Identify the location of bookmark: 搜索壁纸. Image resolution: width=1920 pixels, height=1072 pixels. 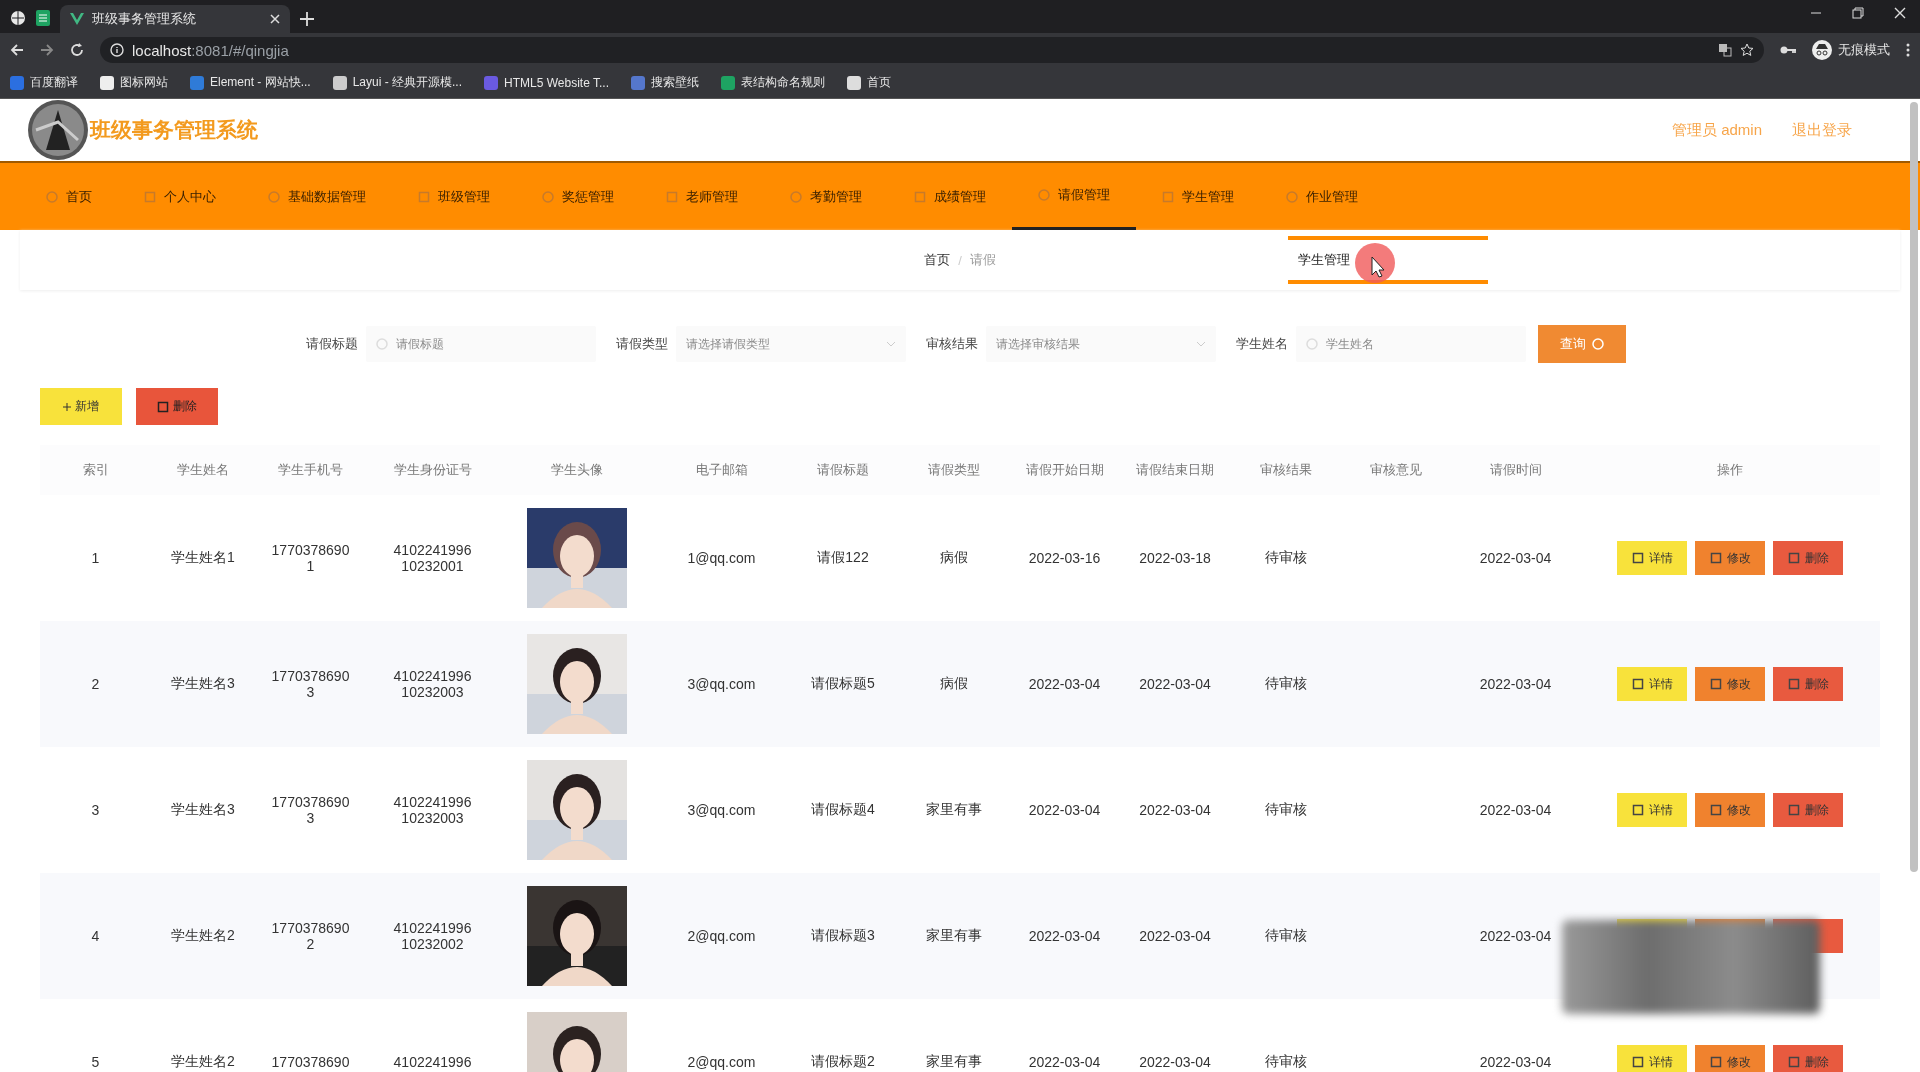
(665, 82).